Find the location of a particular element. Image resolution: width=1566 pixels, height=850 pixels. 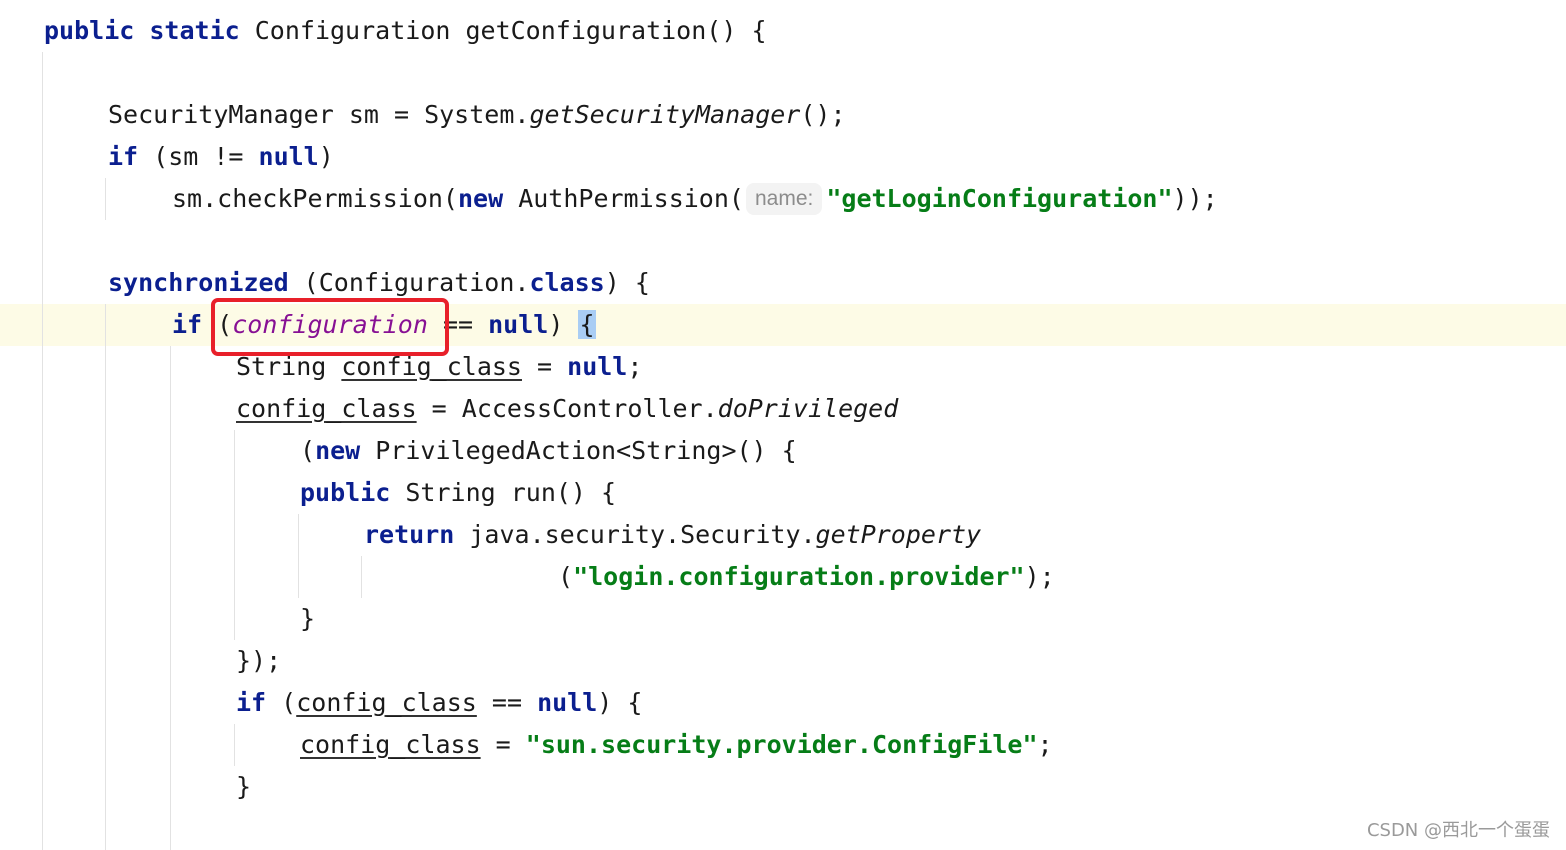

code-line-15: } is located at coordinates (307, 619).